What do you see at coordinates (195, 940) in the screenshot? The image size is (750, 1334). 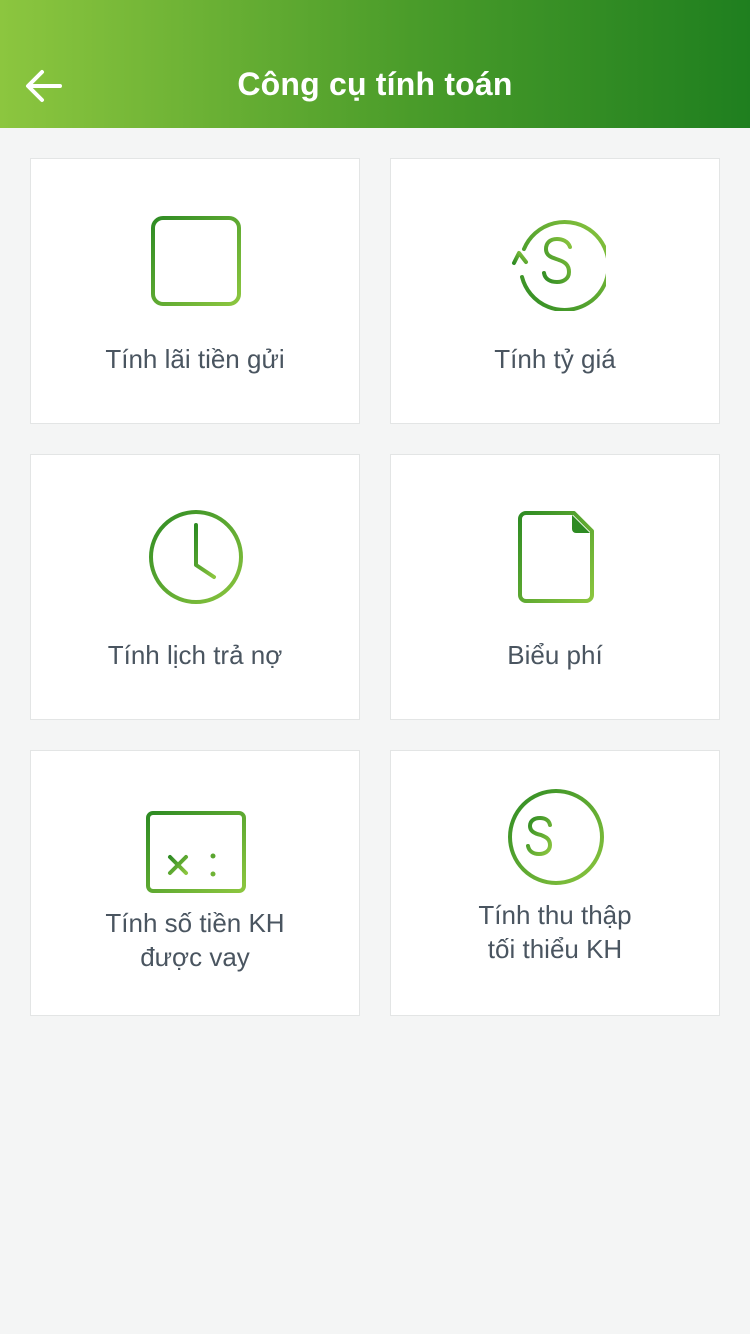 I see `tile-label: Tính số tiền KH được vay` at bounding box center [195, 940].